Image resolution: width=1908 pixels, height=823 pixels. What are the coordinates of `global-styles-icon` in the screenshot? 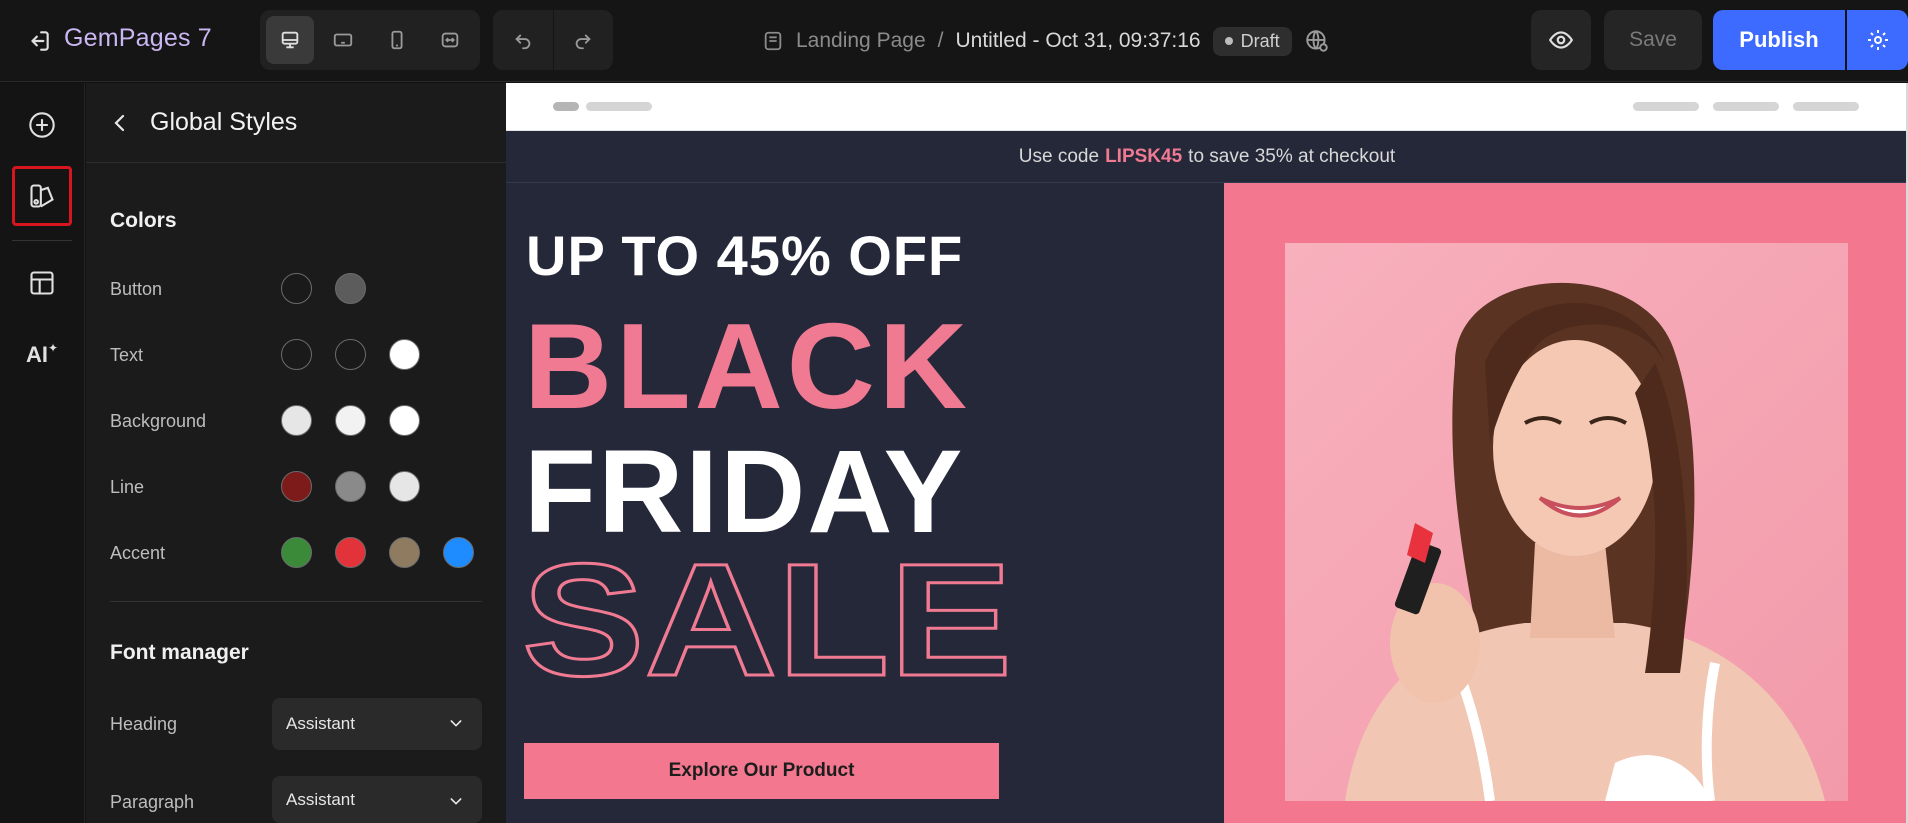 It's located at (42, 196).